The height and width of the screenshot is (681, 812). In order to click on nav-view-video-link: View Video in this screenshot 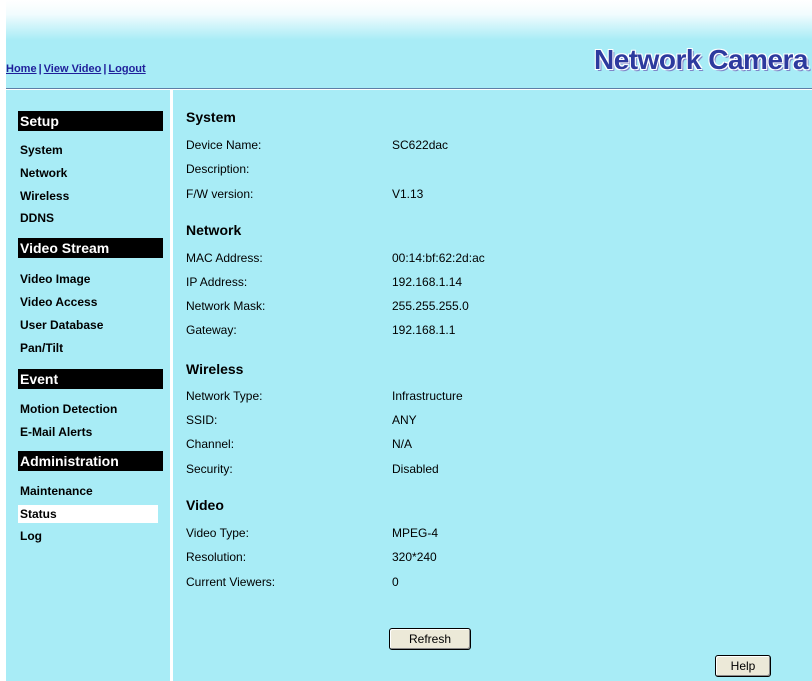, I will do `click(73, 69)`.